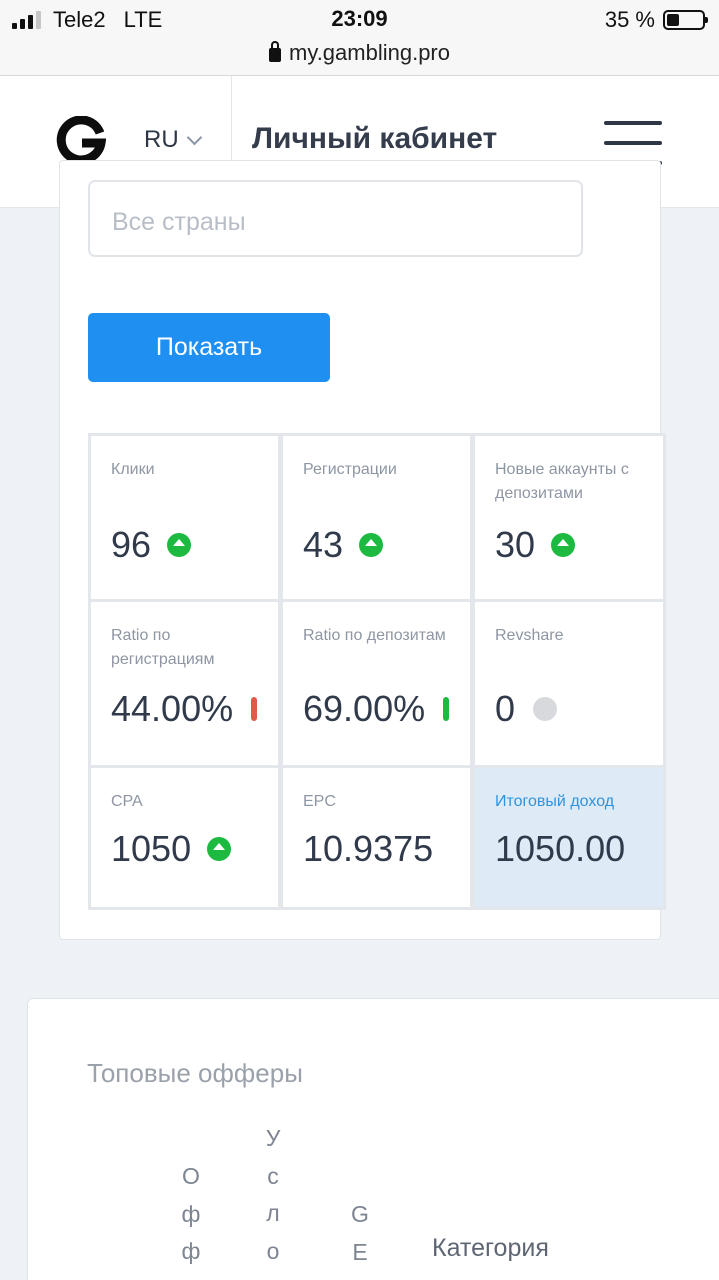 The image size is (719, 1280). I want to click on stat-label: Ratio по депозитам, so click(374, 635).